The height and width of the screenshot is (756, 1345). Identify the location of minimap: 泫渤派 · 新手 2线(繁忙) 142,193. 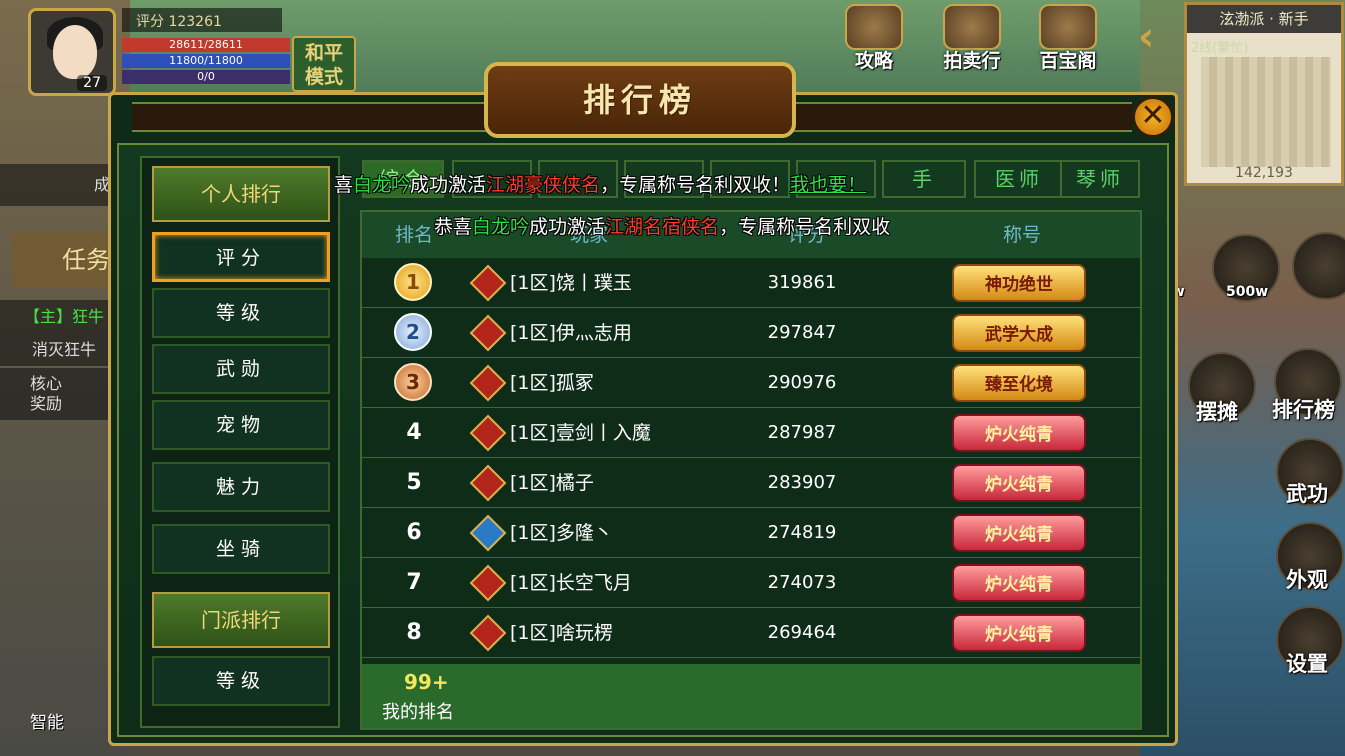
(1264, 94).